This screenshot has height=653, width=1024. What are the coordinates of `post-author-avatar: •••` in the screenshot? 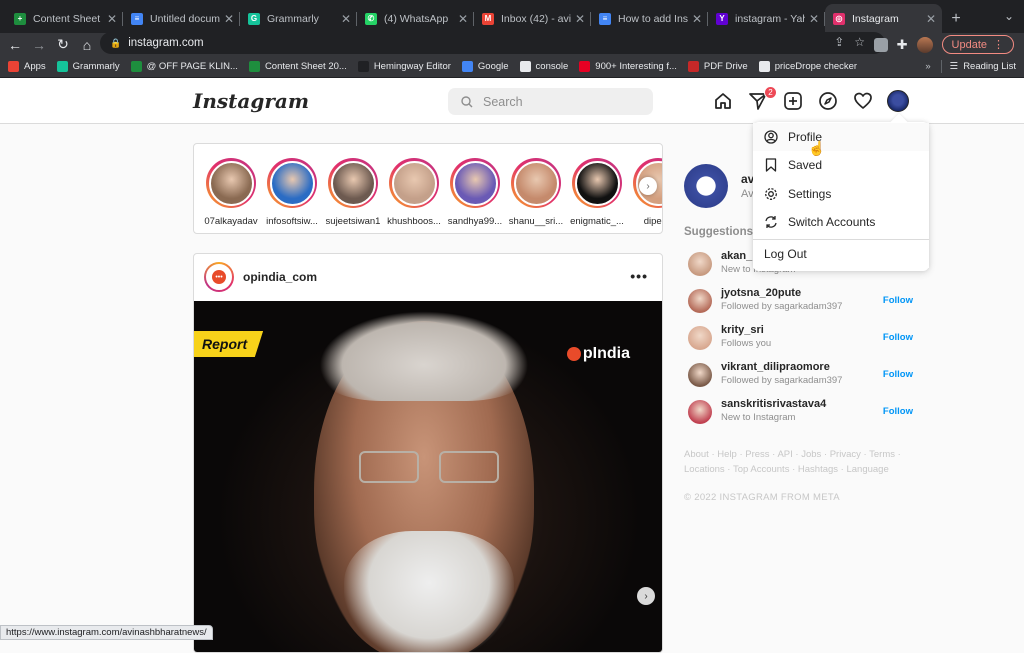 It's located at (219, 277).